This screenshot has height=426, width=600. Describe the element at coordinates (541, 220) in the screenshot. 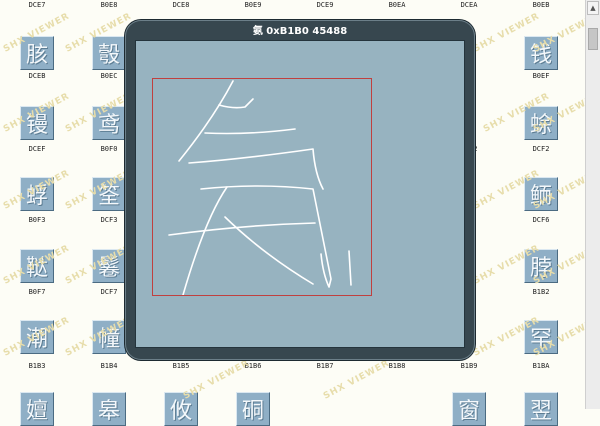

I see `code-label: DCF6` at that location.